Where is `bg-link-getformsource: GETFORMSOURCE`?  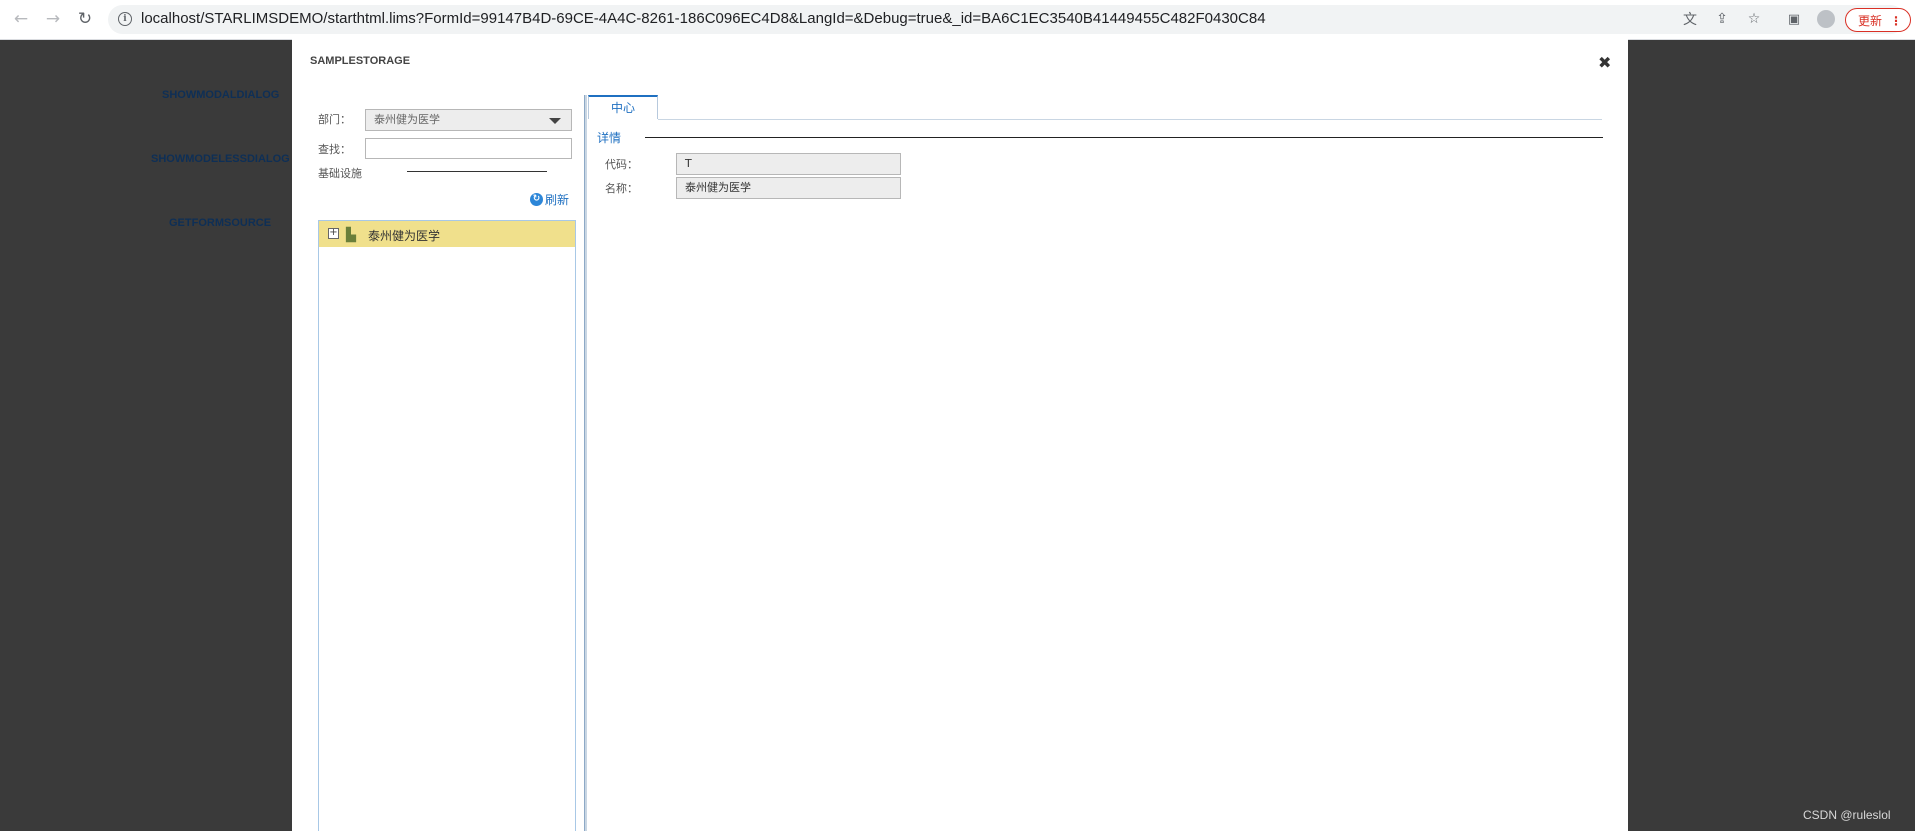 bg-link-getformsource: GETFORMSOURCE is located at coordinates (220, 223).